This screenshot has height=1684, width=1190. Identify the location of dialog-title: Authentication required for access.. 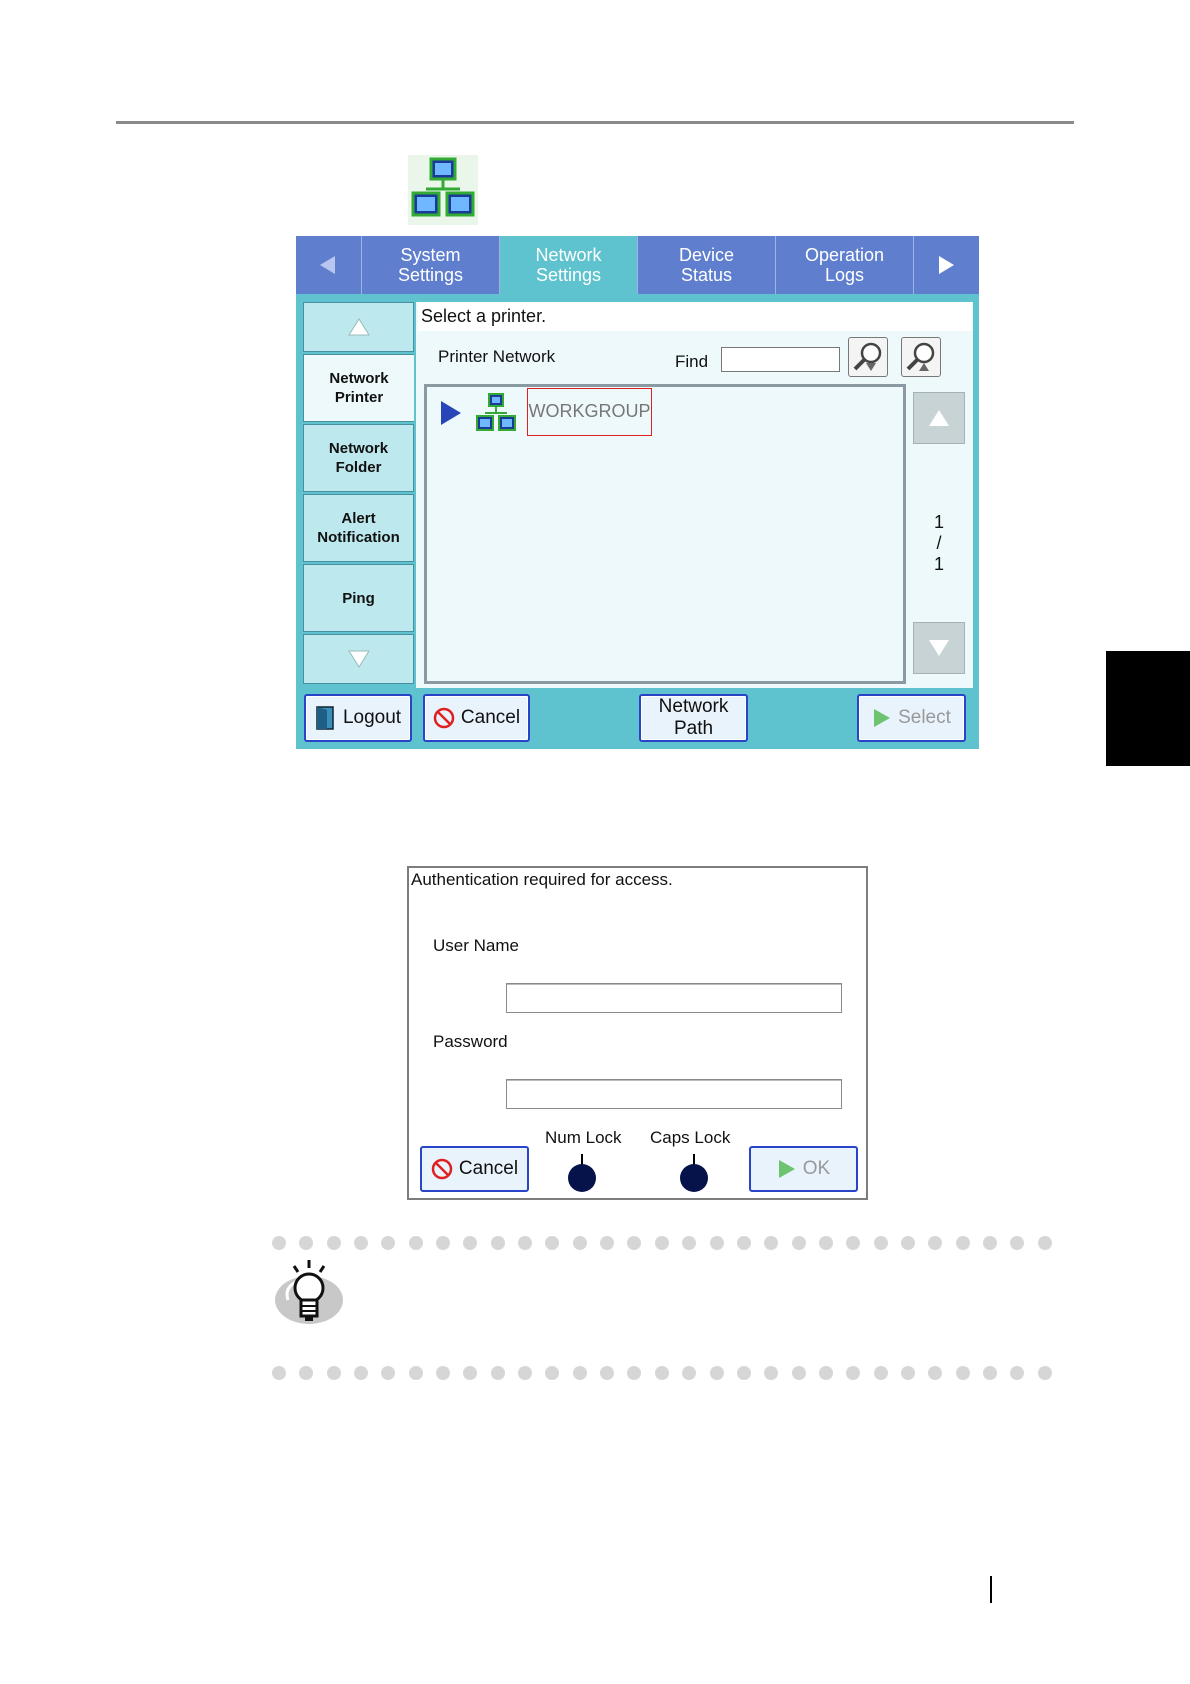
(542, 879).